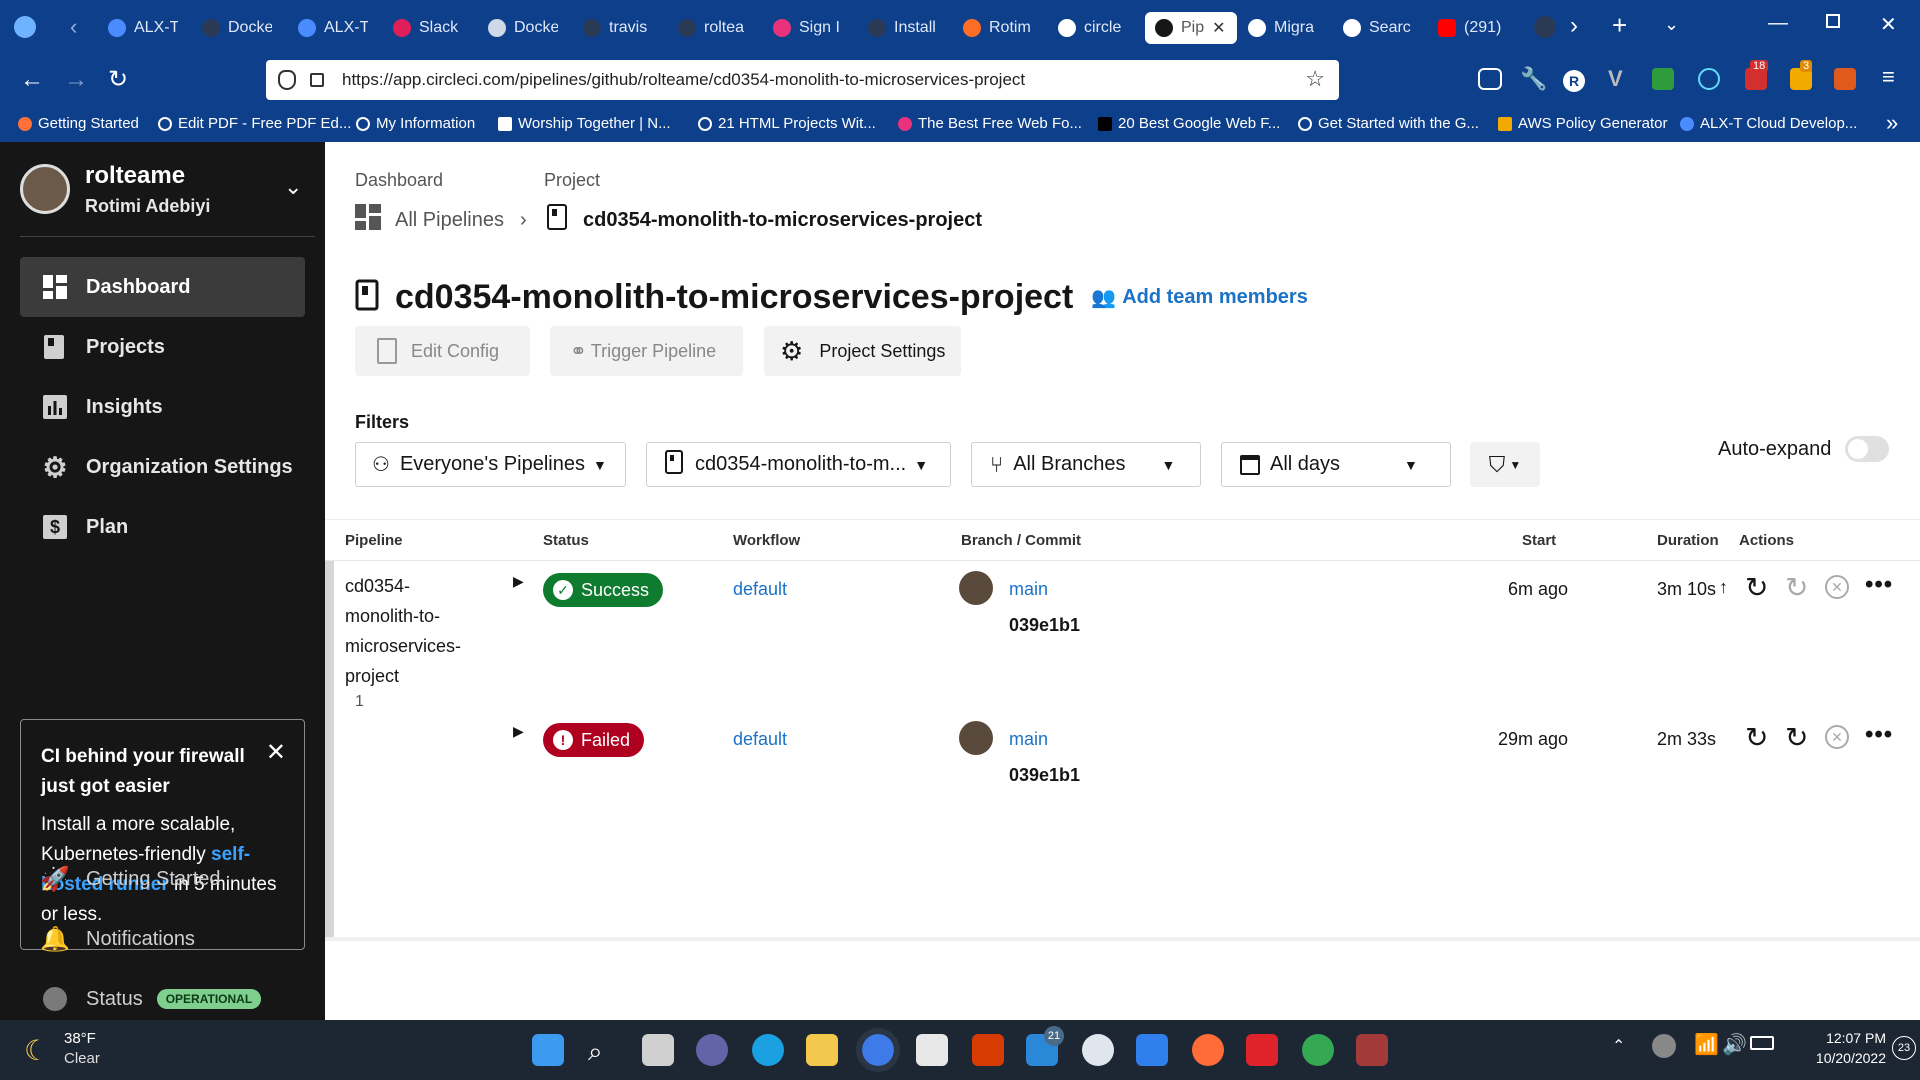 Image resolution: width=1920 pixels, height=1080 pixels. What do you see at coordinates (768, 1050) in the screenshot?
I see `edge-icon` at bounding box center [768, 1050].